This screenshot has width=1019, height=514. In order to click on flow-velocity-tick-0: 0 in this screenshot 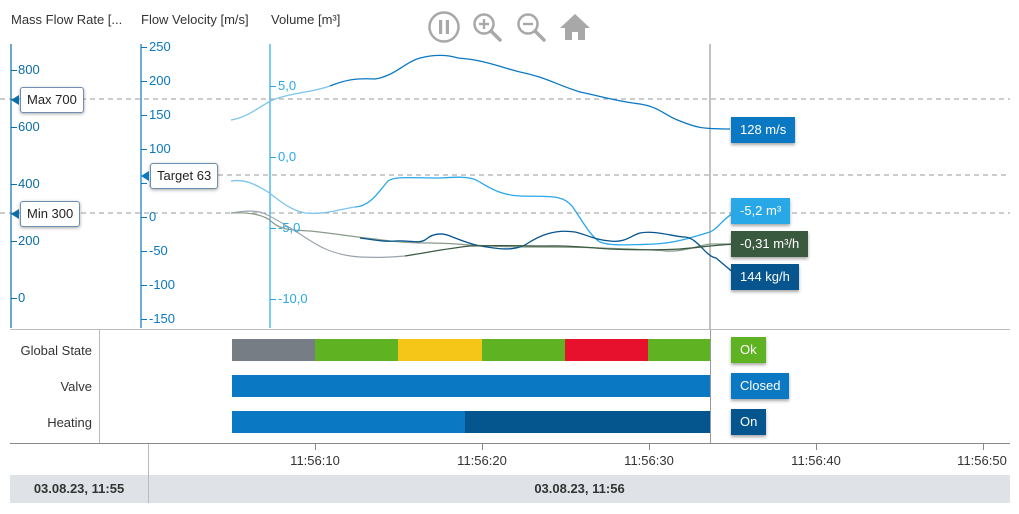, I will do `click(153, 216)`.